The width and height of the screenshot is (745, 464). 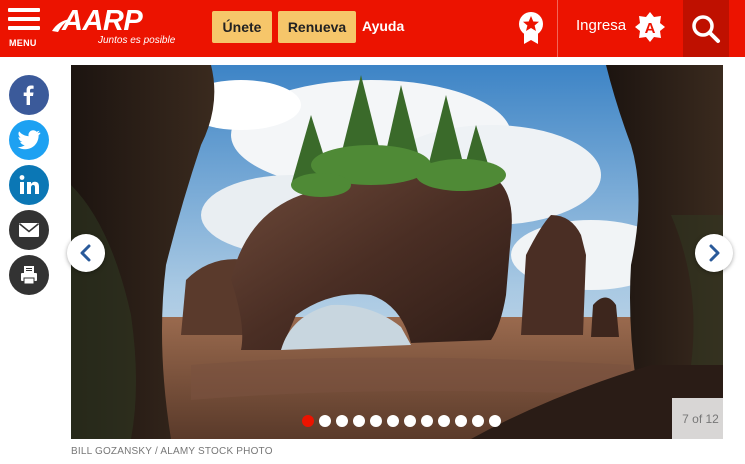 I want to click on join-button: Únete, so click(x=242, y=27).